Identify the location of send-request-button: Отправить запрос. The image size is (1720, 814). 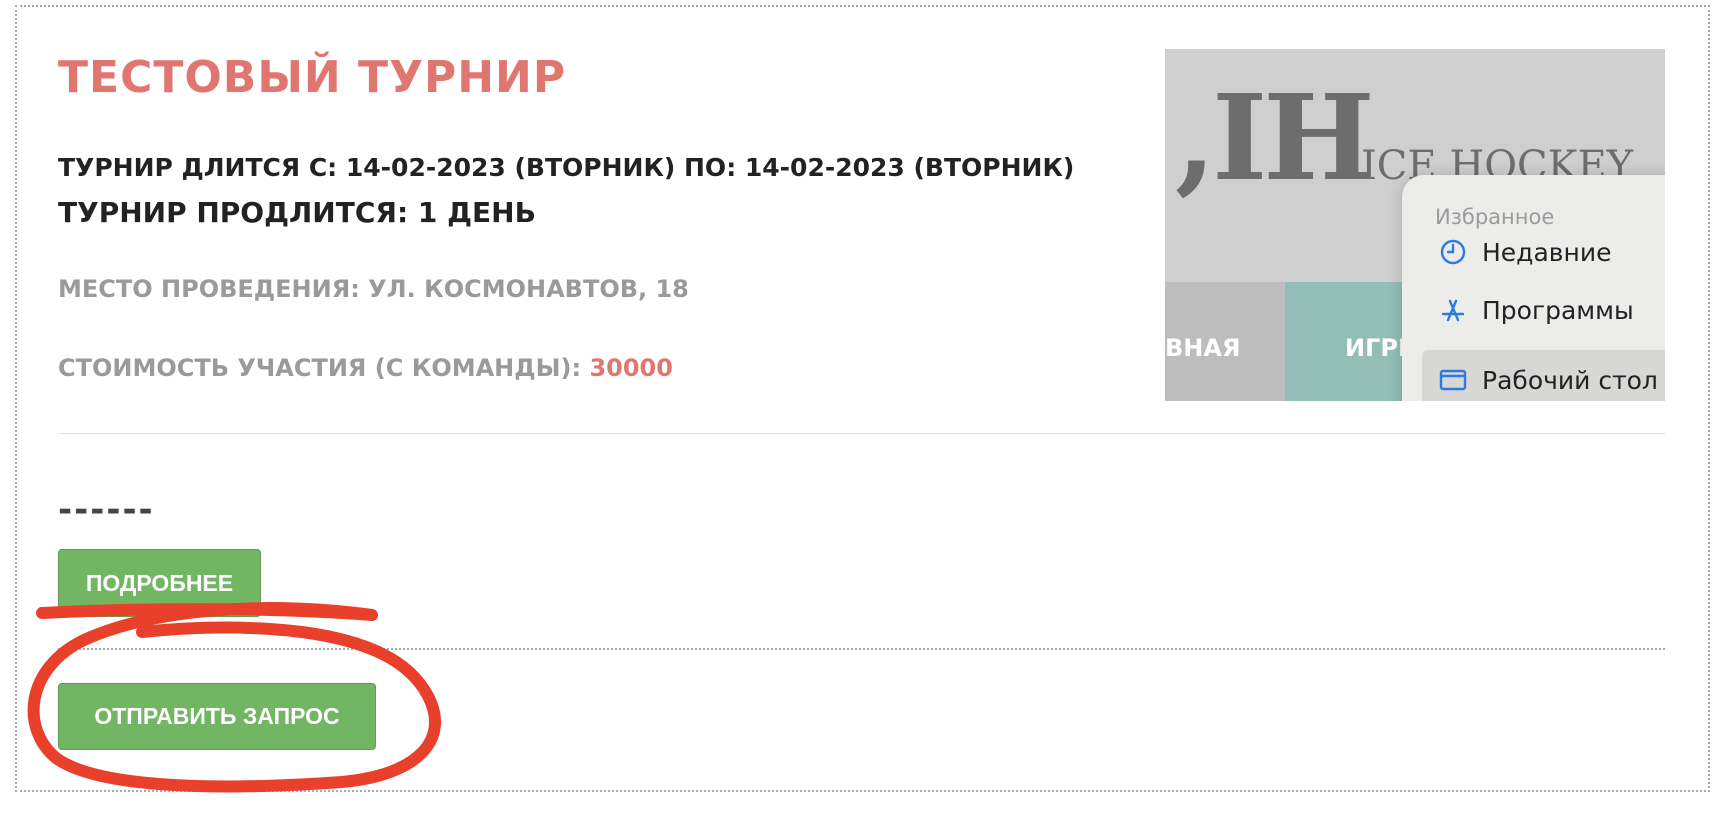
(217, 716).